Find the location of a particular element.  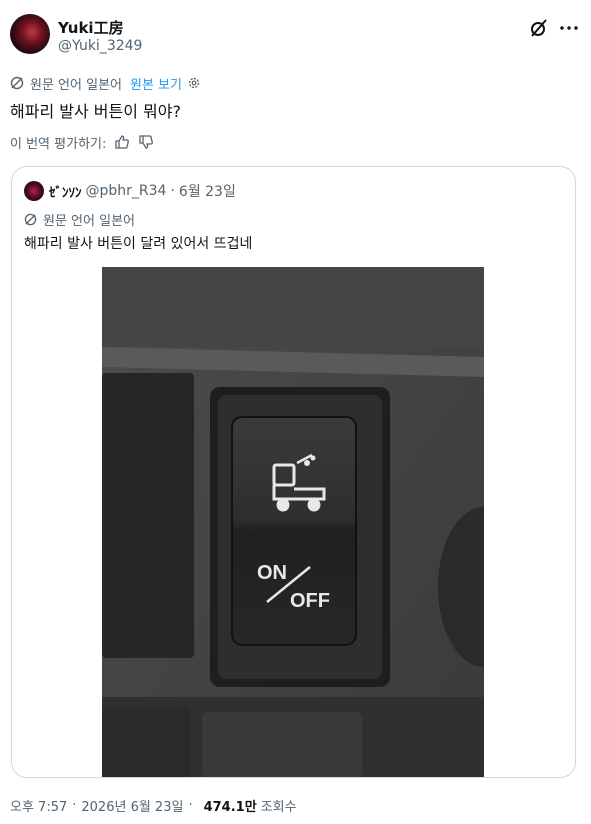

button-on-label: ON is located at coordinates (272, 573).